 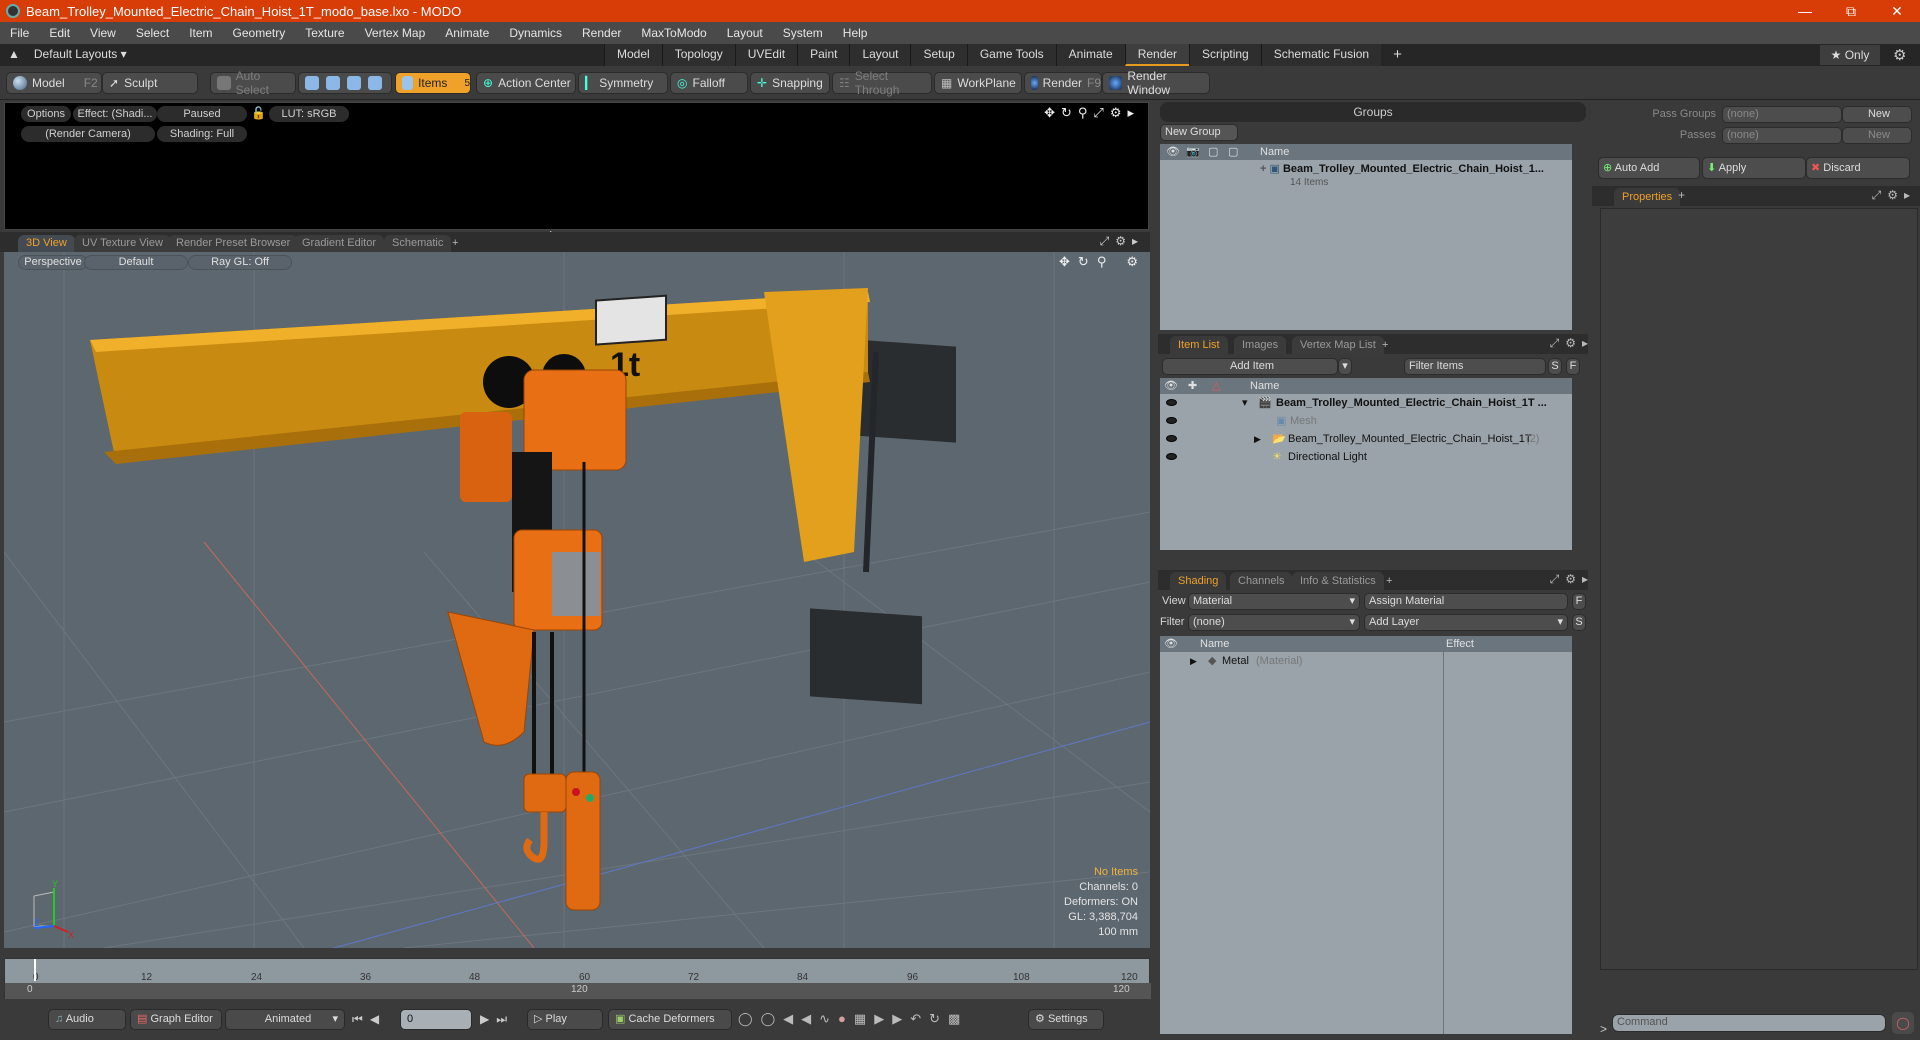 I want to click on filter-items-input: Filter Items, so click(x=1475, y=366).